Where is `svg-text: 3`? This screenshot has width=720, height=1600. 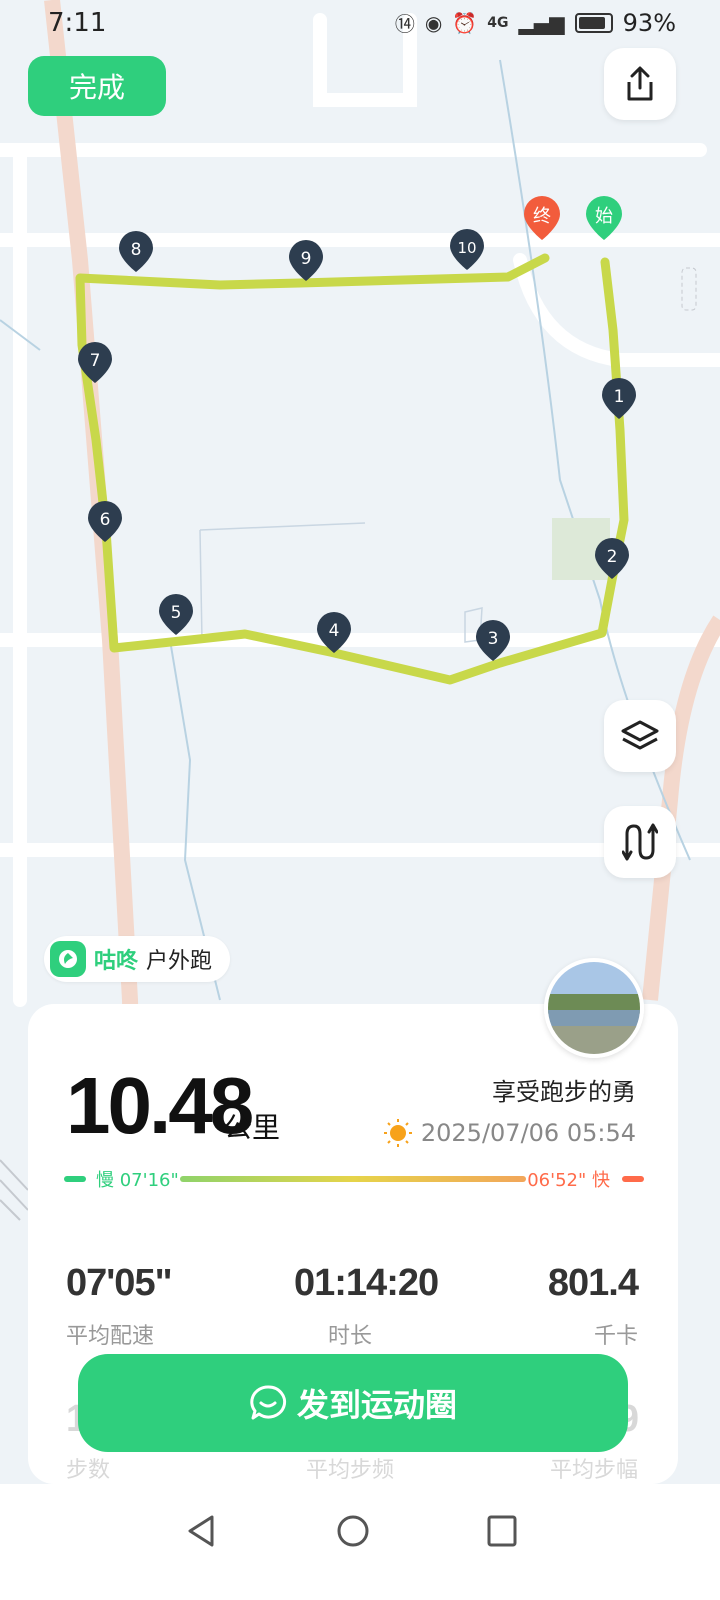 svg-text: 3 is located at coordinates (493, 639).